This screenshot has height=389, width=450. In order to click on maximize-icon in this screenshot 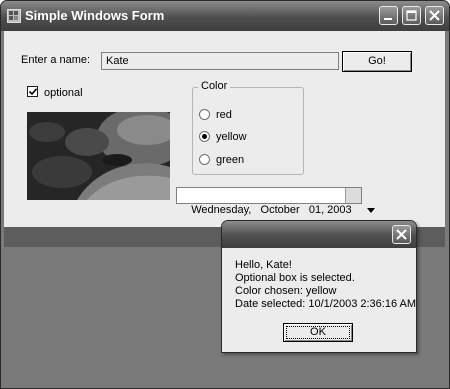, I will do `click(411, 15)`.